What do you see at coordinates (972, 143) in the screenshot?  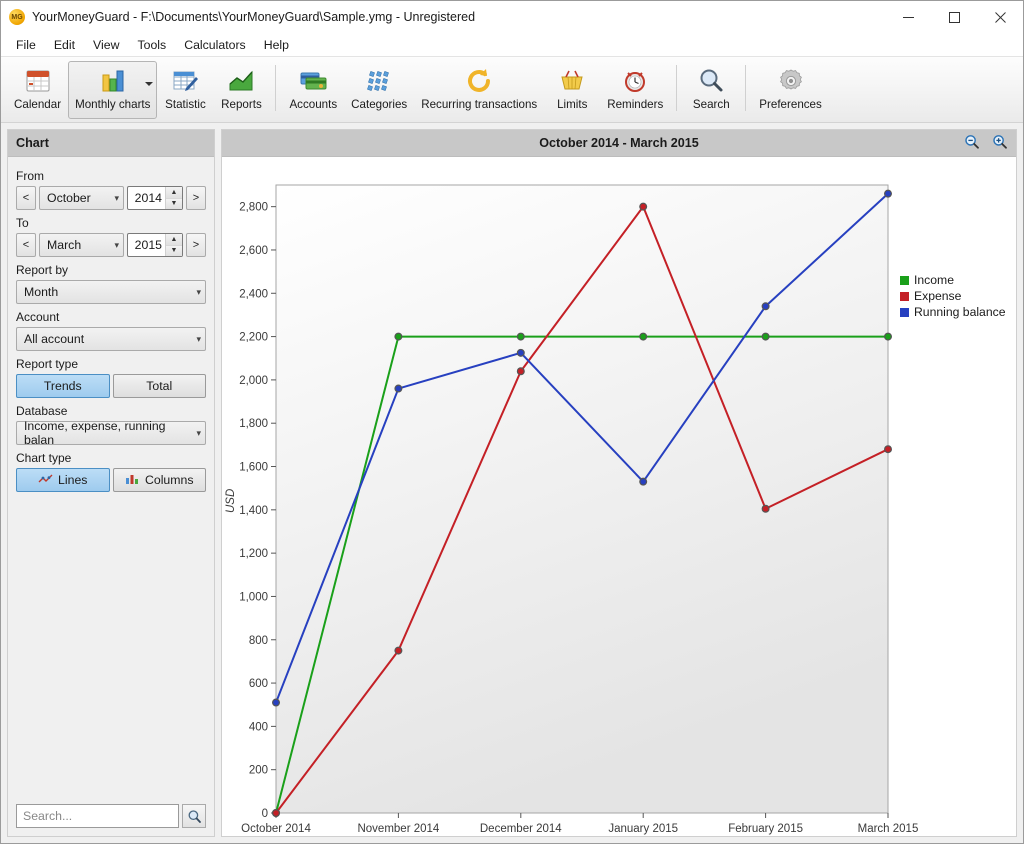 I see `zoom-out-icon` at bounding box center [972, 143].